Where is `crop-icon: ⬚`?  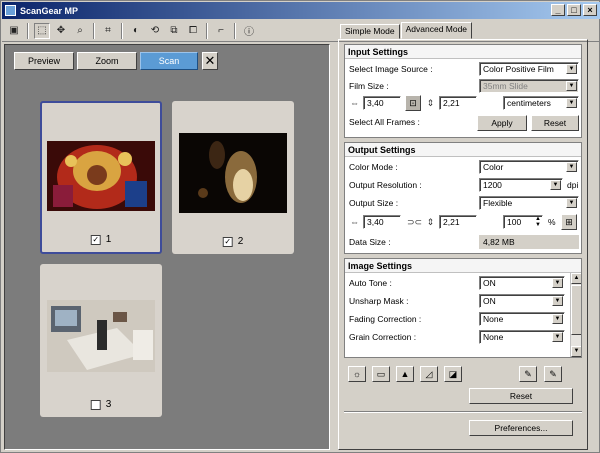
crop-icon: ⬚ is located at coordinates (42, 30).